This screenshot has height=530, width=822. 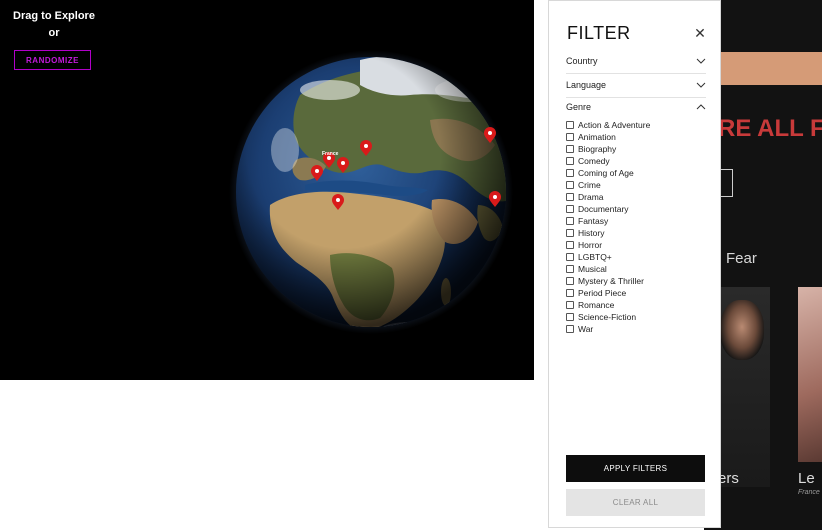 What do you see at coordinates (809, 492) in the screenshot?
I see `poster-2-country: France` at bounding box center [809, 492].